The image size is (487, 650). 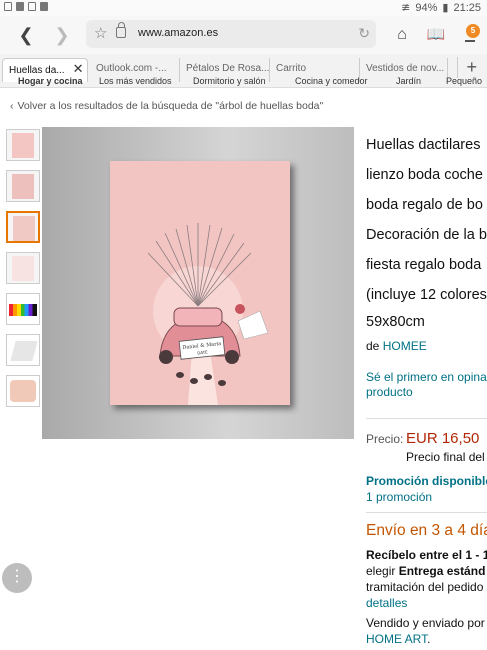 What do you see at coordinates (26, 35) in the screenshot?
I see `back-arrow-icon: ❮` at bounding box center [26, 35].